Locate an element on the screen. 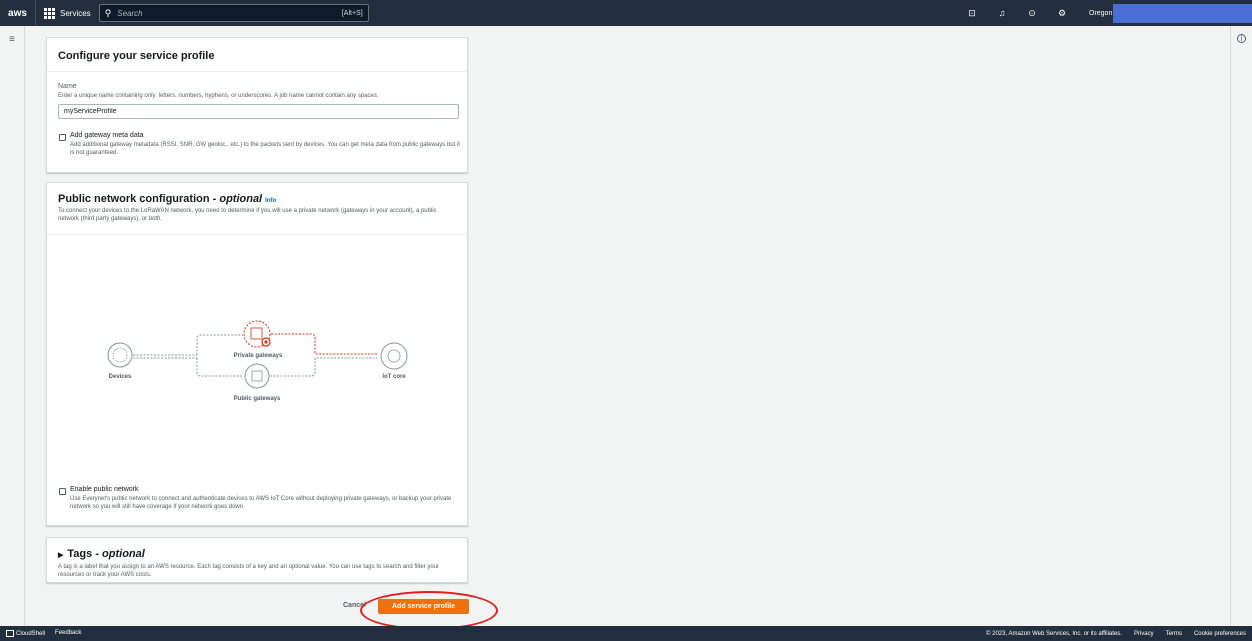 The width and height of the screenshot is (1252, 641). gateway-metadata-checkbox is located at coordinates (62, 137).